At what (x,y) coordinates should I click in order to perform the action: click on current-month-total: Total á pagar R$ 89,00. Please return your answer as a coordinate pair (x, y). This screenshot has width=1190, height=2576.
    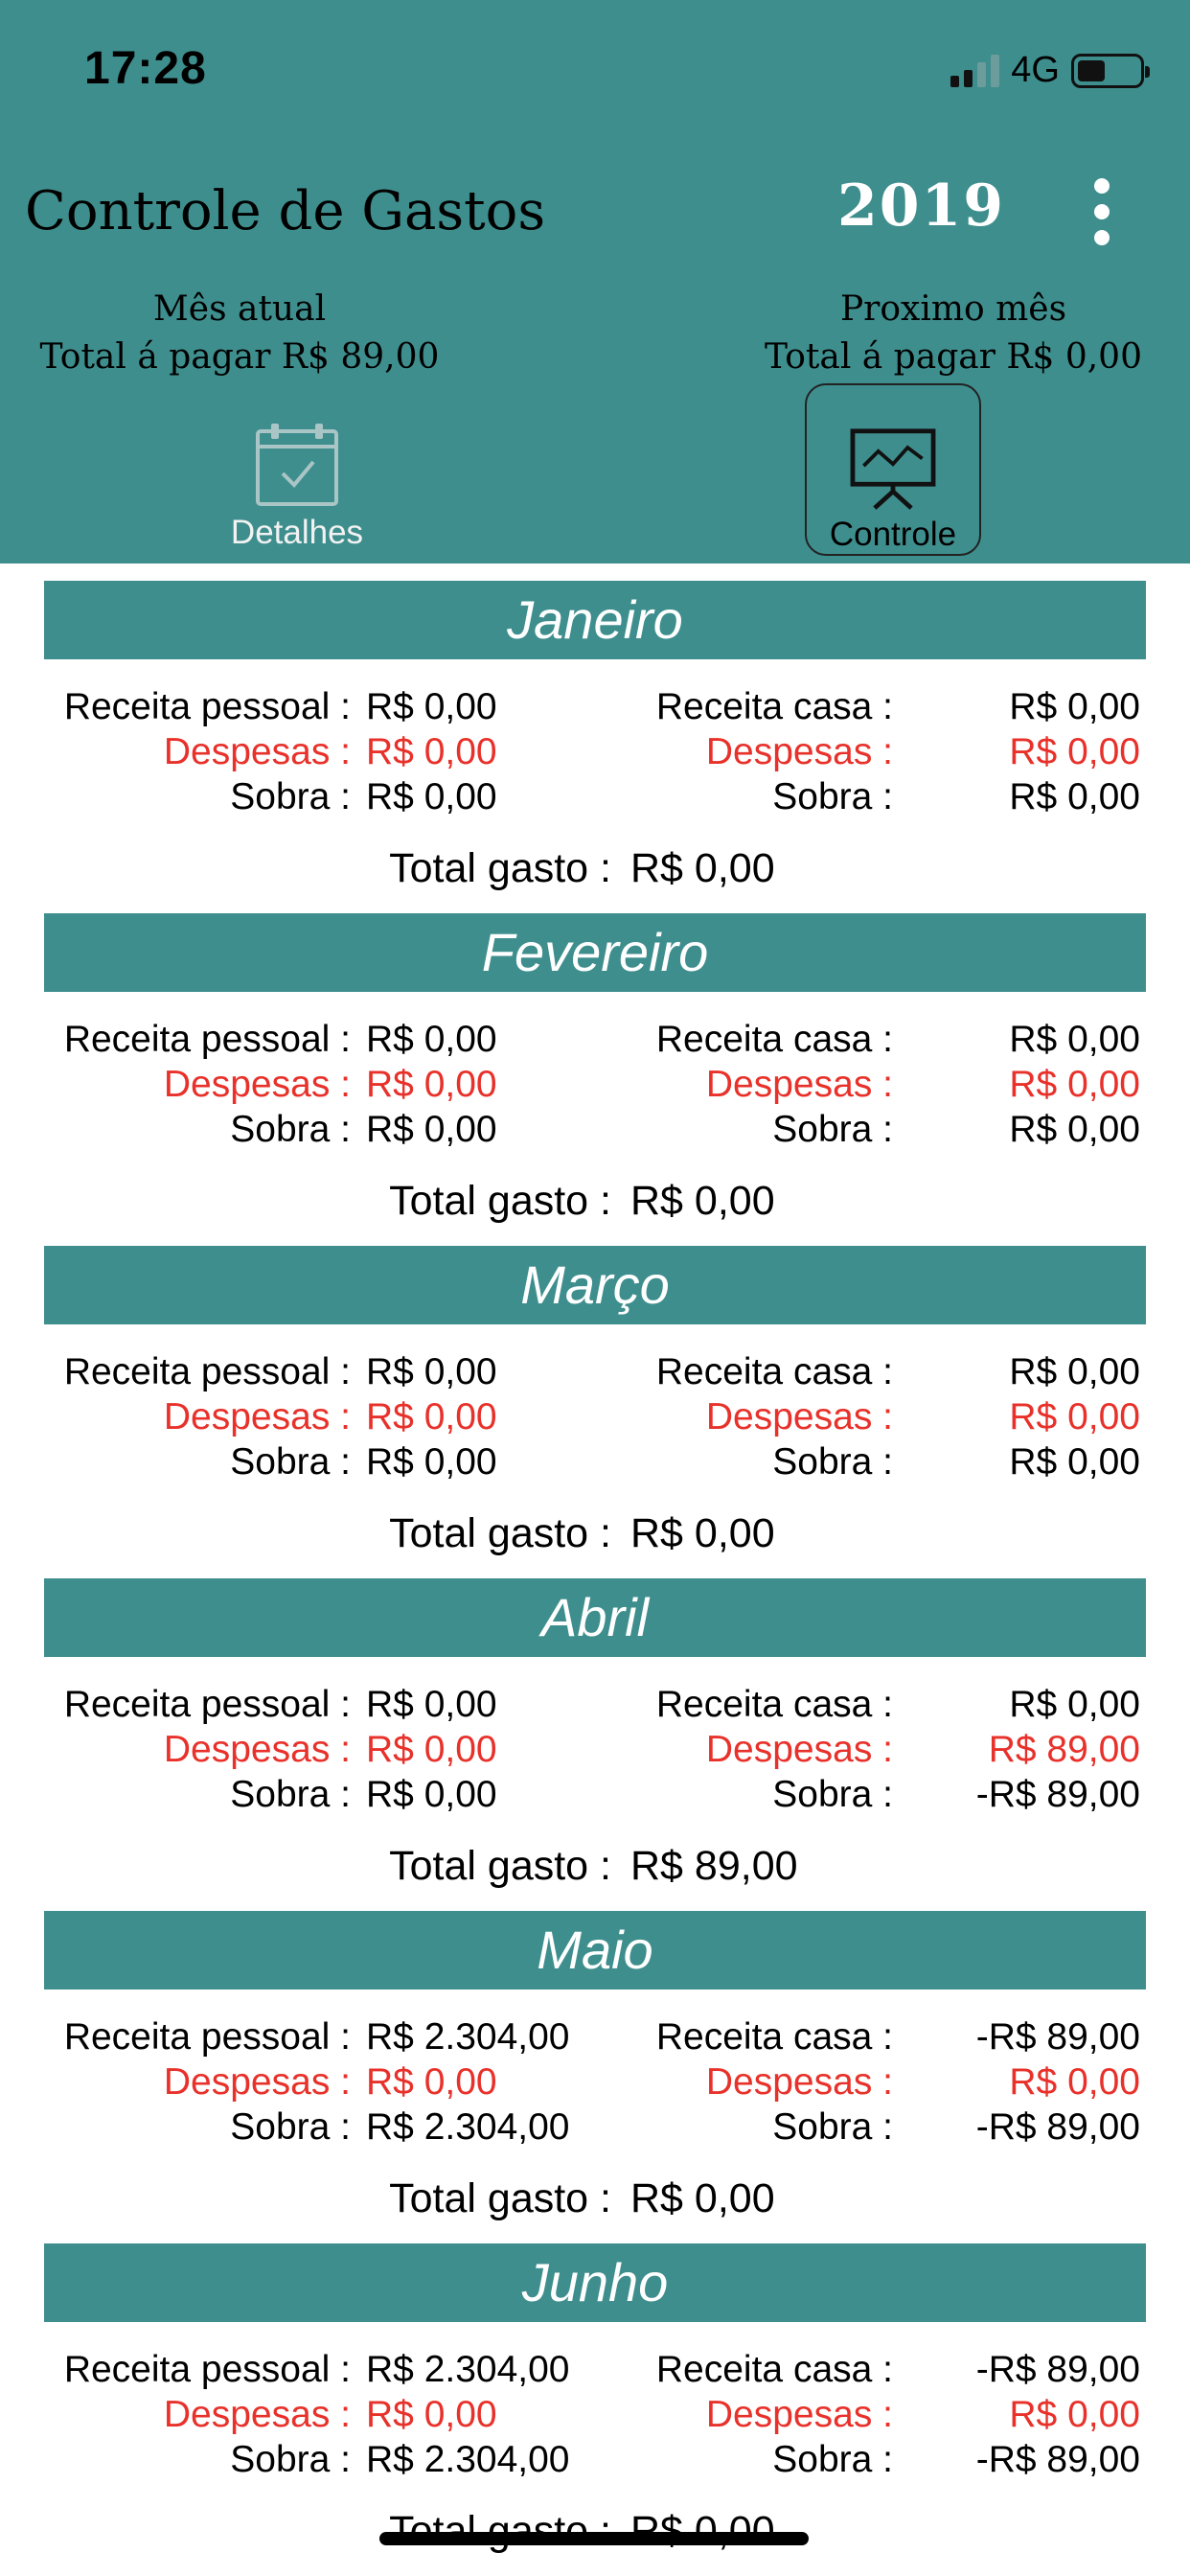
    Looking at the image, I should click on (240, 357).